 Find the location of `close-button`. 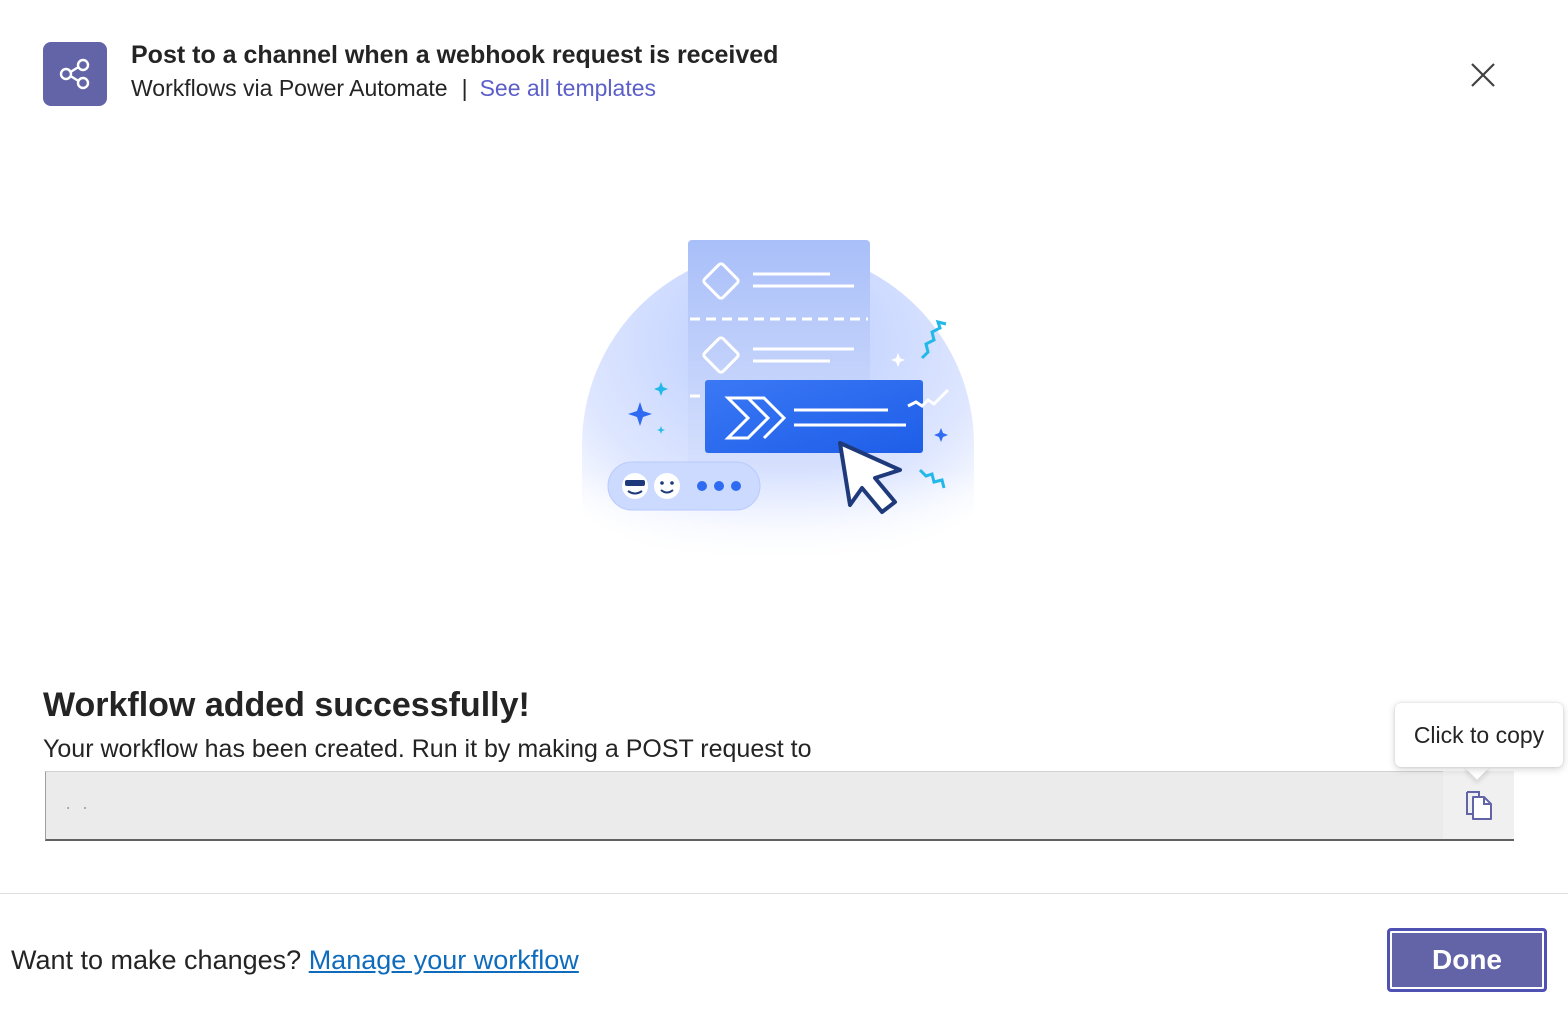

close-button is located at coordinates (1483, 75).